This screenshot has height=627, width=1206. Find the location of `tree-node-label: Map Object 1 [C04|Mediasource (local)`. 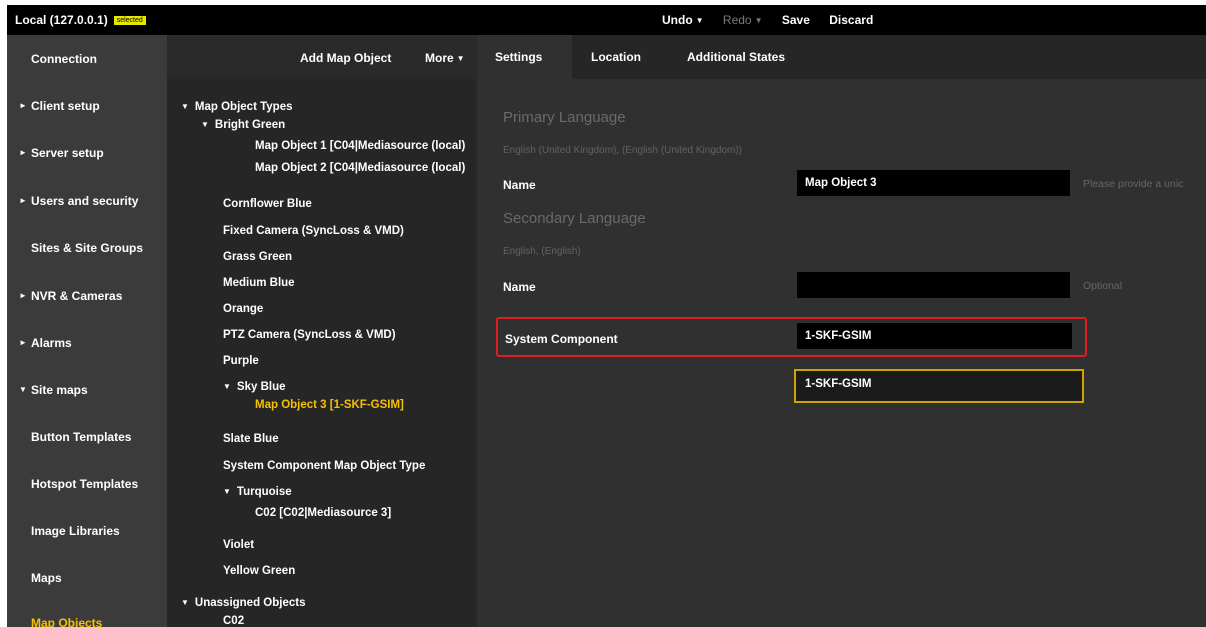

tree-node-label: Map Object 1 [C04|Mediasource (local) is located at coordinates (360, 146).